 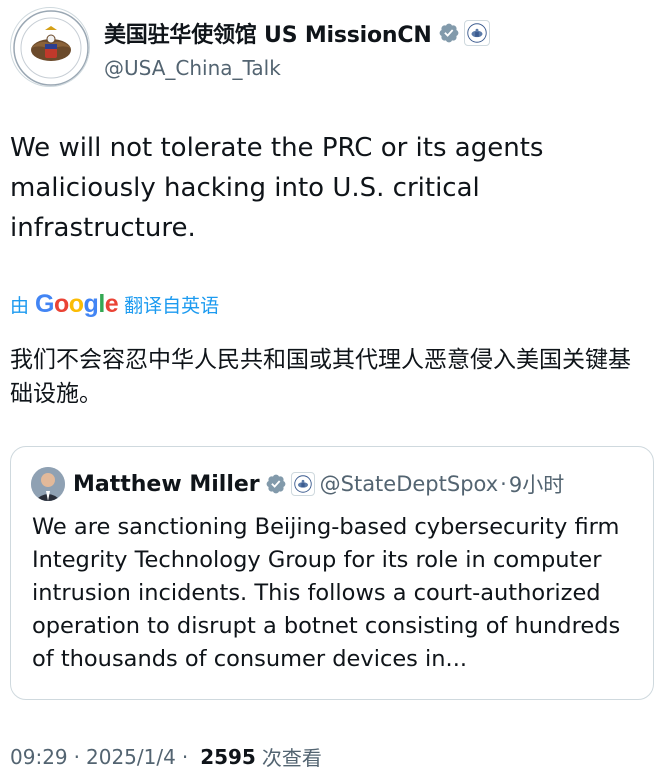 I want to click on author-handle: @USA_China_Talk, so click(x=192, y=68).